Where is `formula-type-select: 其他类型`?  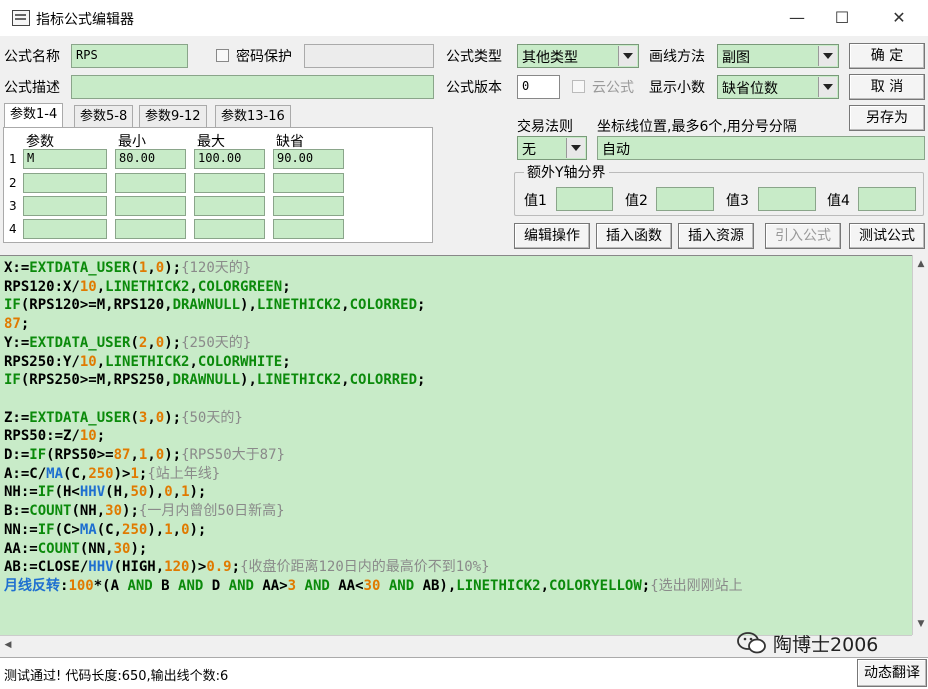 formula-type-select: 其他类型 is located at coordinates (578, 56).